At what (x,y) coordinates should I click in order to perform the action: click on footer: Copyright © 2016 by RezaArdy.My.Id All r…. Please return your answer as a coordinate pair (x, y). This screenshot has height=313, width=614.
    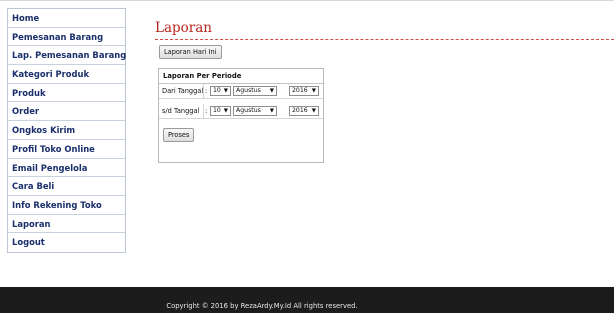
    Looking at the image, I should click on (307, 300).